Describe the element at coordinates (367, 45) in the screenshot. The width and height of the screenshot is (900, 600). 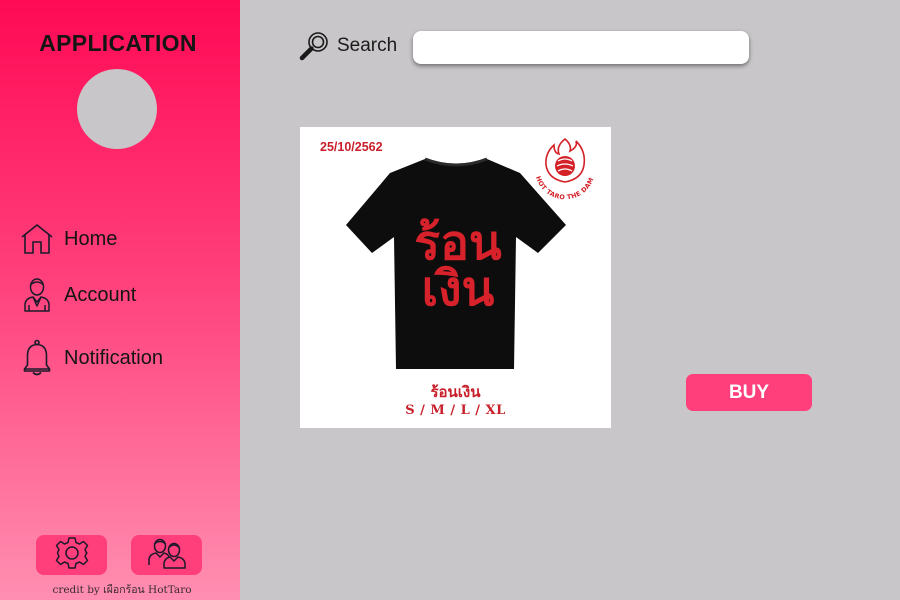
I see `search-label: Search` at that location.